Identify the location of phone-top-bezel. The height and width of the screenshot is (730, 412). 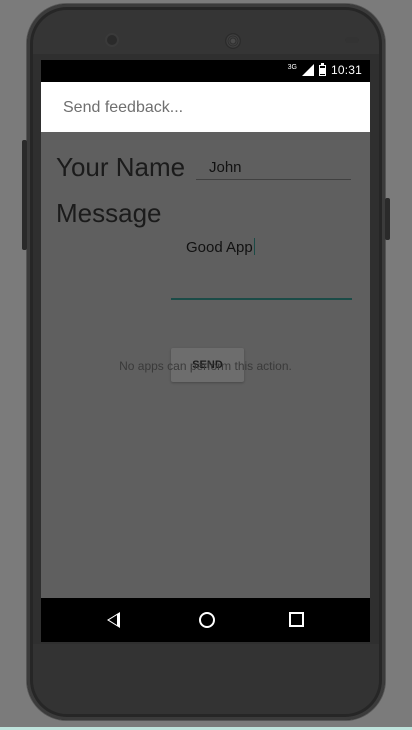
(206, 32).